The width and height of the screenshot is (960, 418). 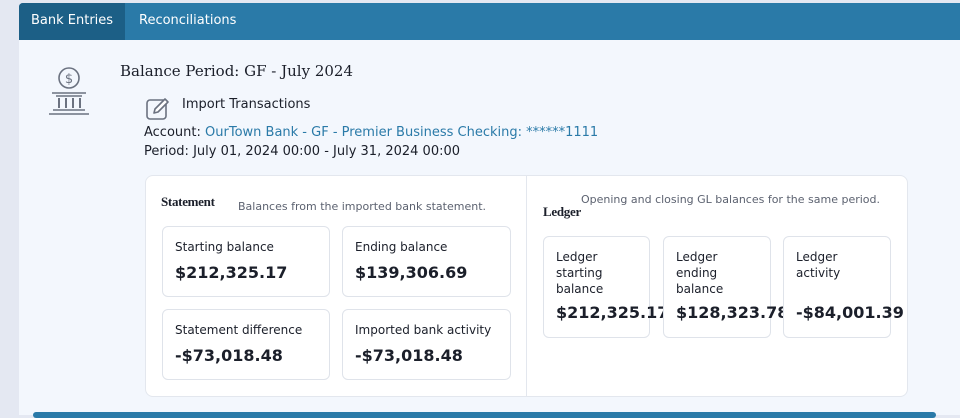 What do you see at coordinates (818, 265) in the screenshot?
I see `card-label: Ledger activity` at bounding box center [818, 265].